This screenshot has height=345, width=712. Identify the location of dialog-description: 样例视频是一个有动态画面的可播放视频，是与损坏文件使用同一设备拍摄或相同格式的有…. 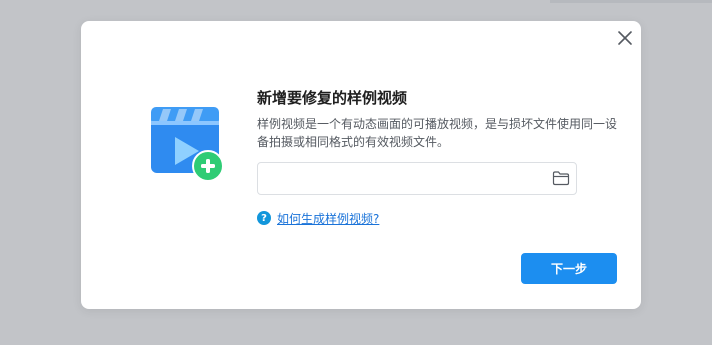
(437, 133).